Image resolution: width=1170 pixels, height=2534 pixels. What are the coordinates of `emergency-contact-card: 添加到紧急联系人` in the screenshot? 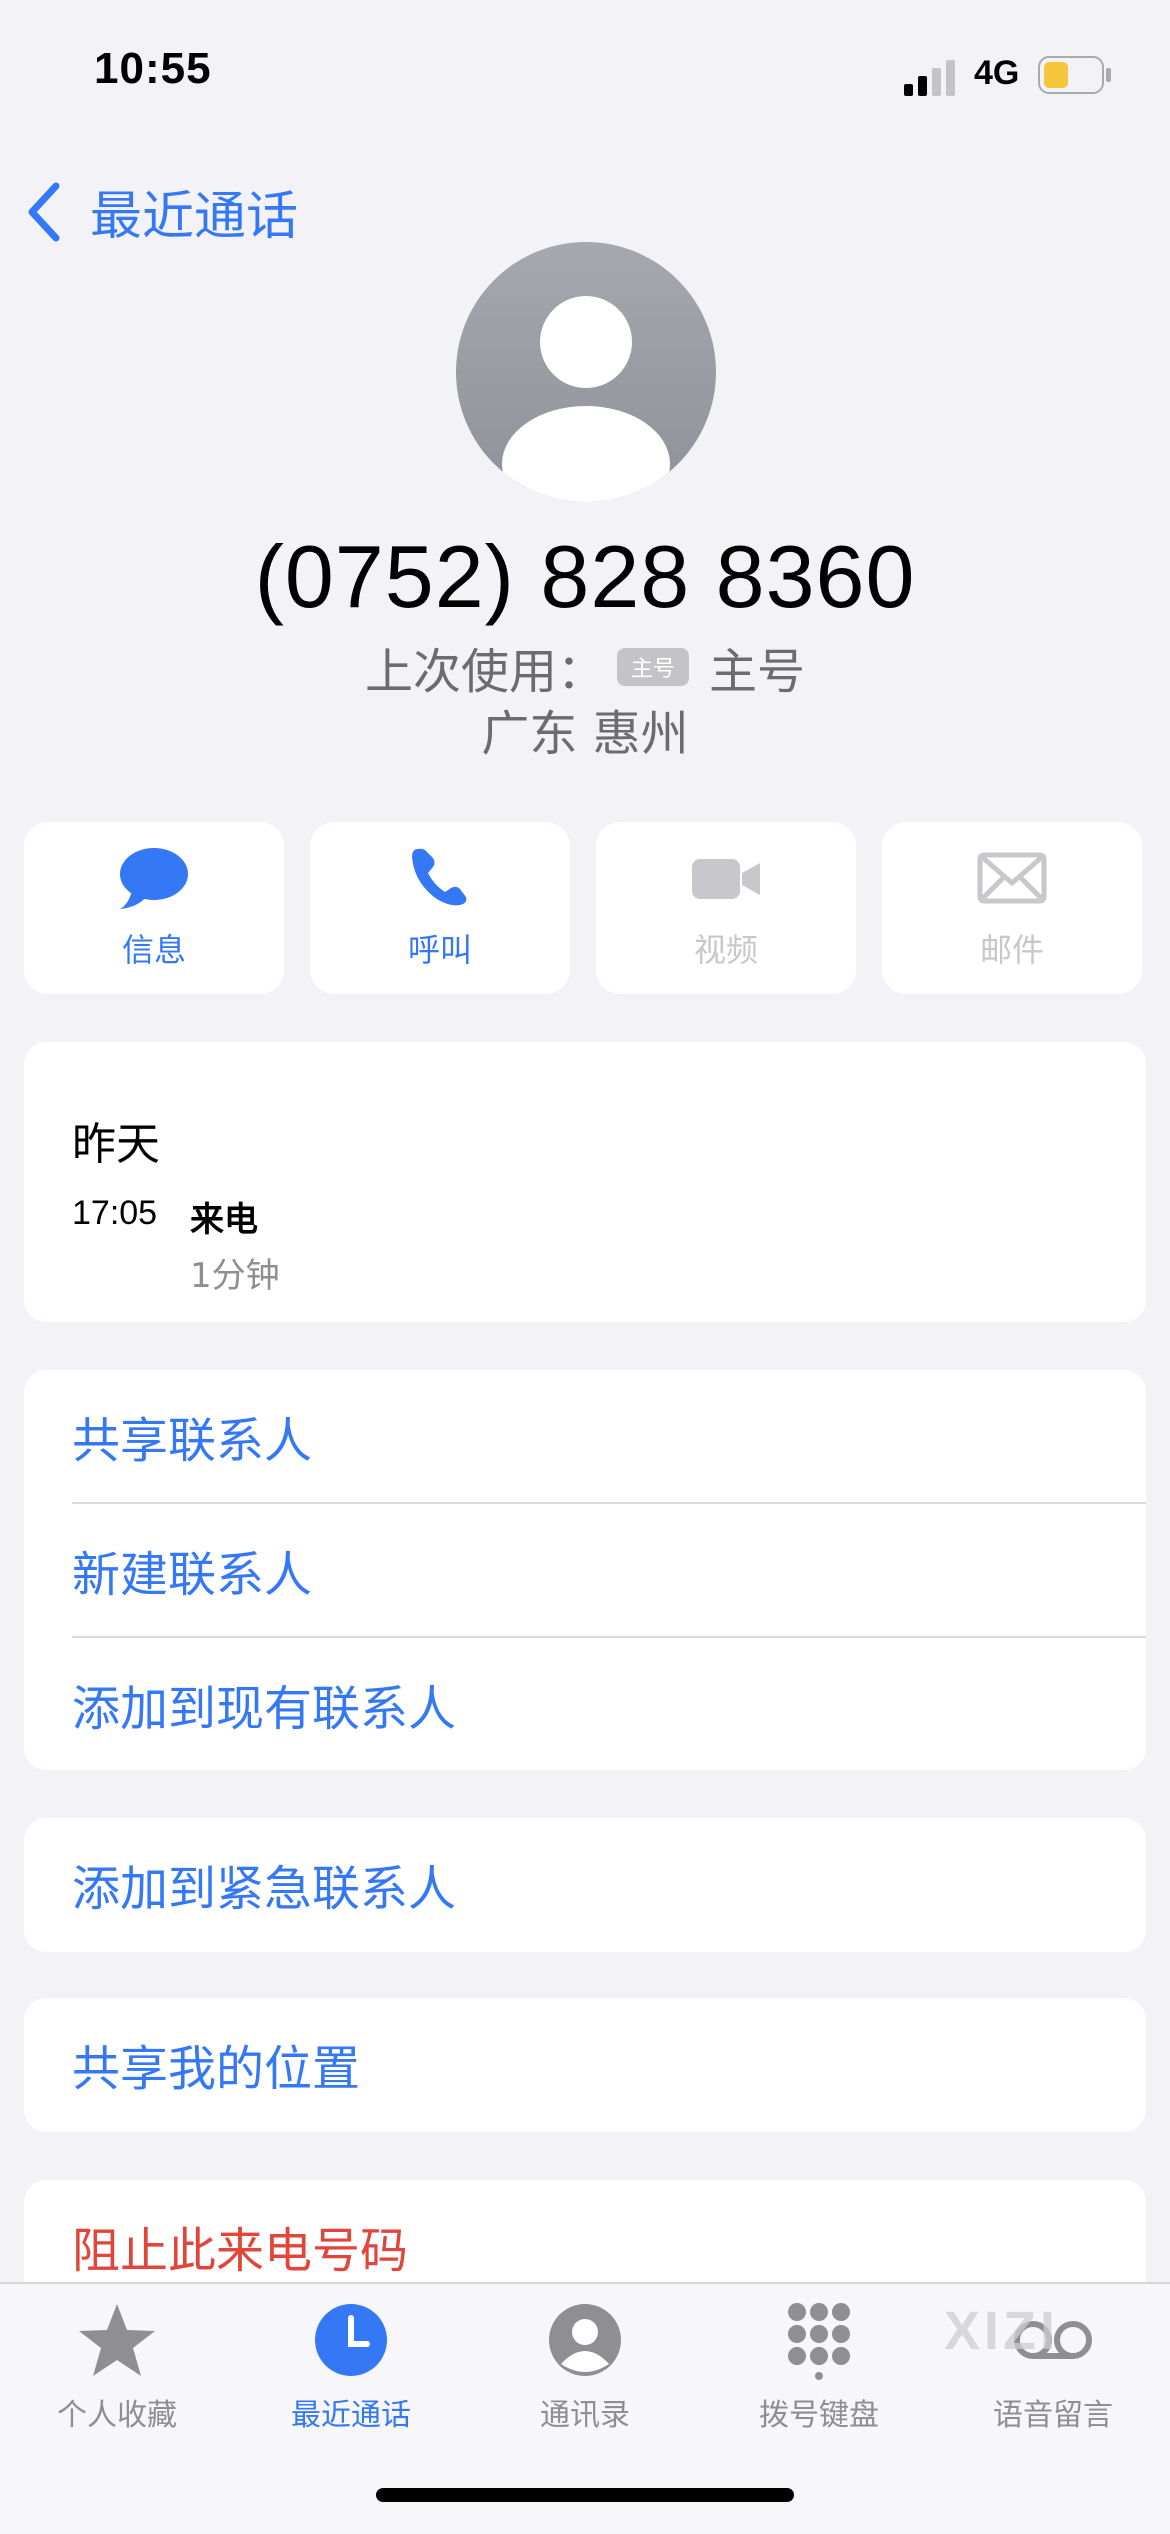 It's located at (585, 1885).